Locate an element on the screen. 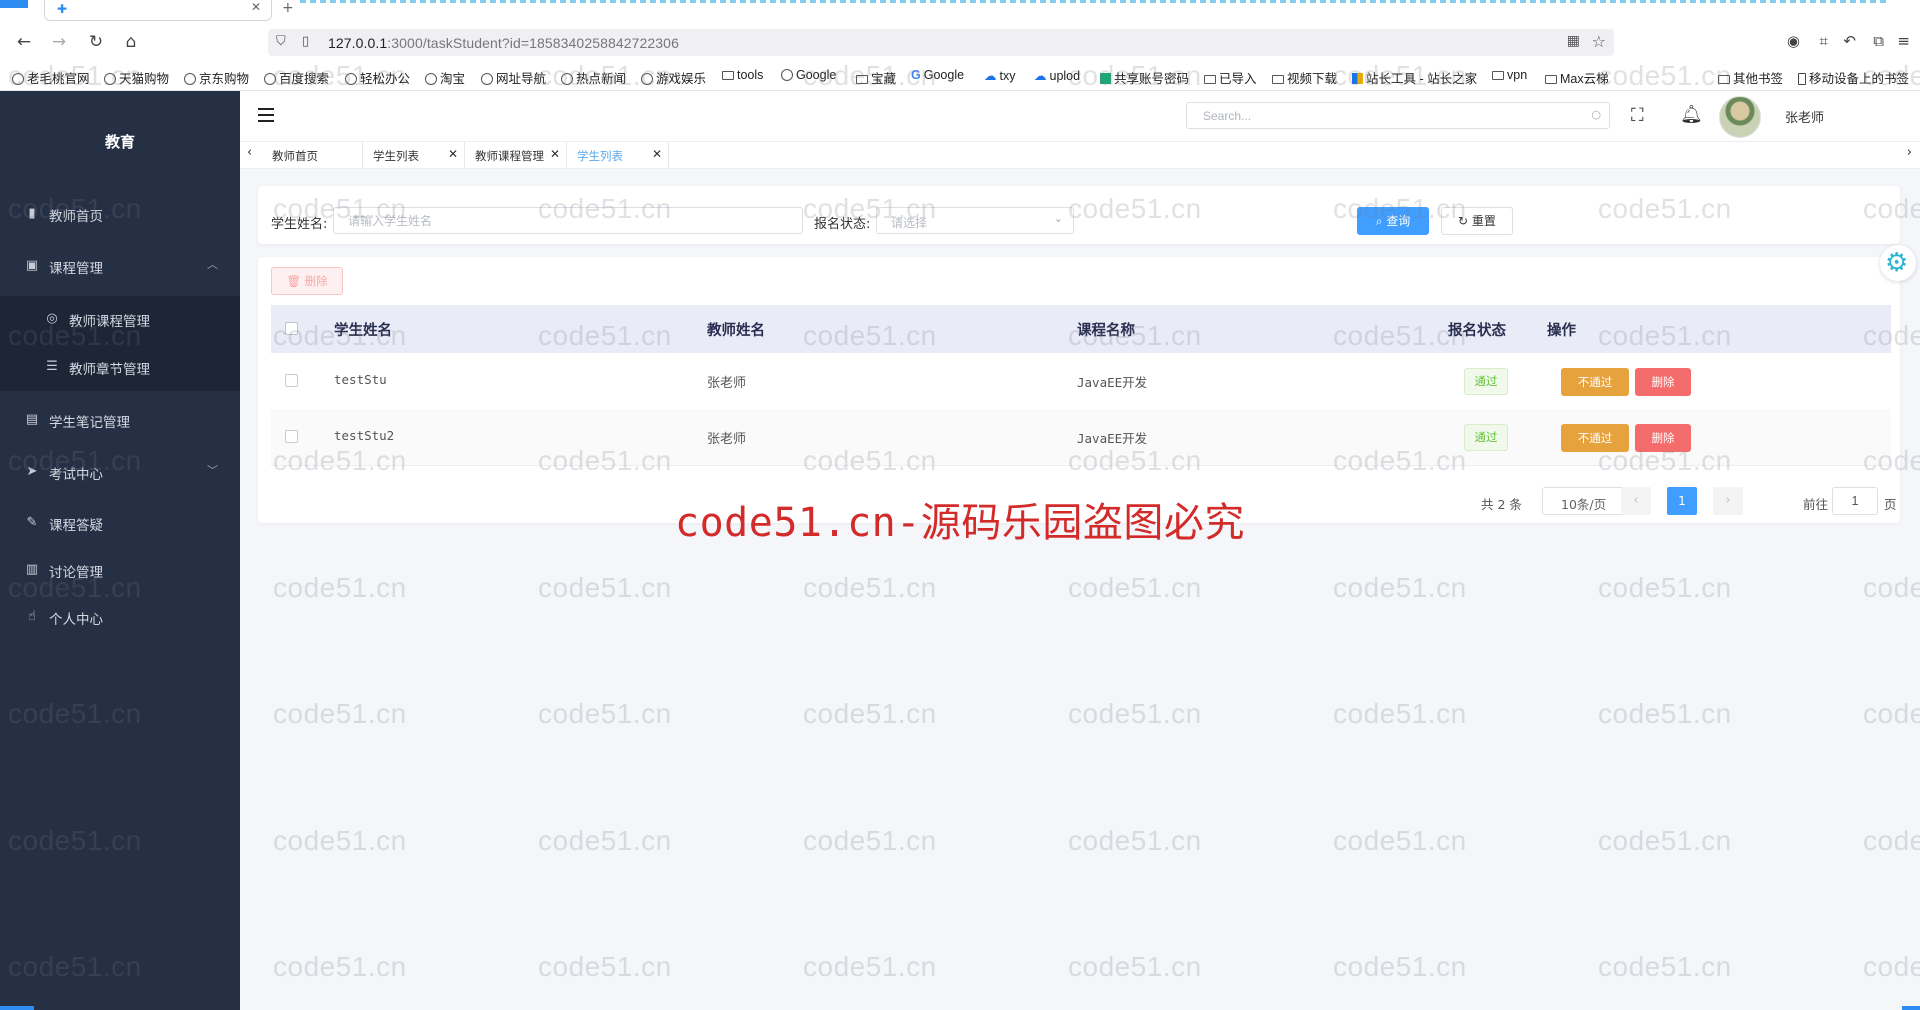  bookmark-item: ☁ uplod is located at coordinates (1057, 75).